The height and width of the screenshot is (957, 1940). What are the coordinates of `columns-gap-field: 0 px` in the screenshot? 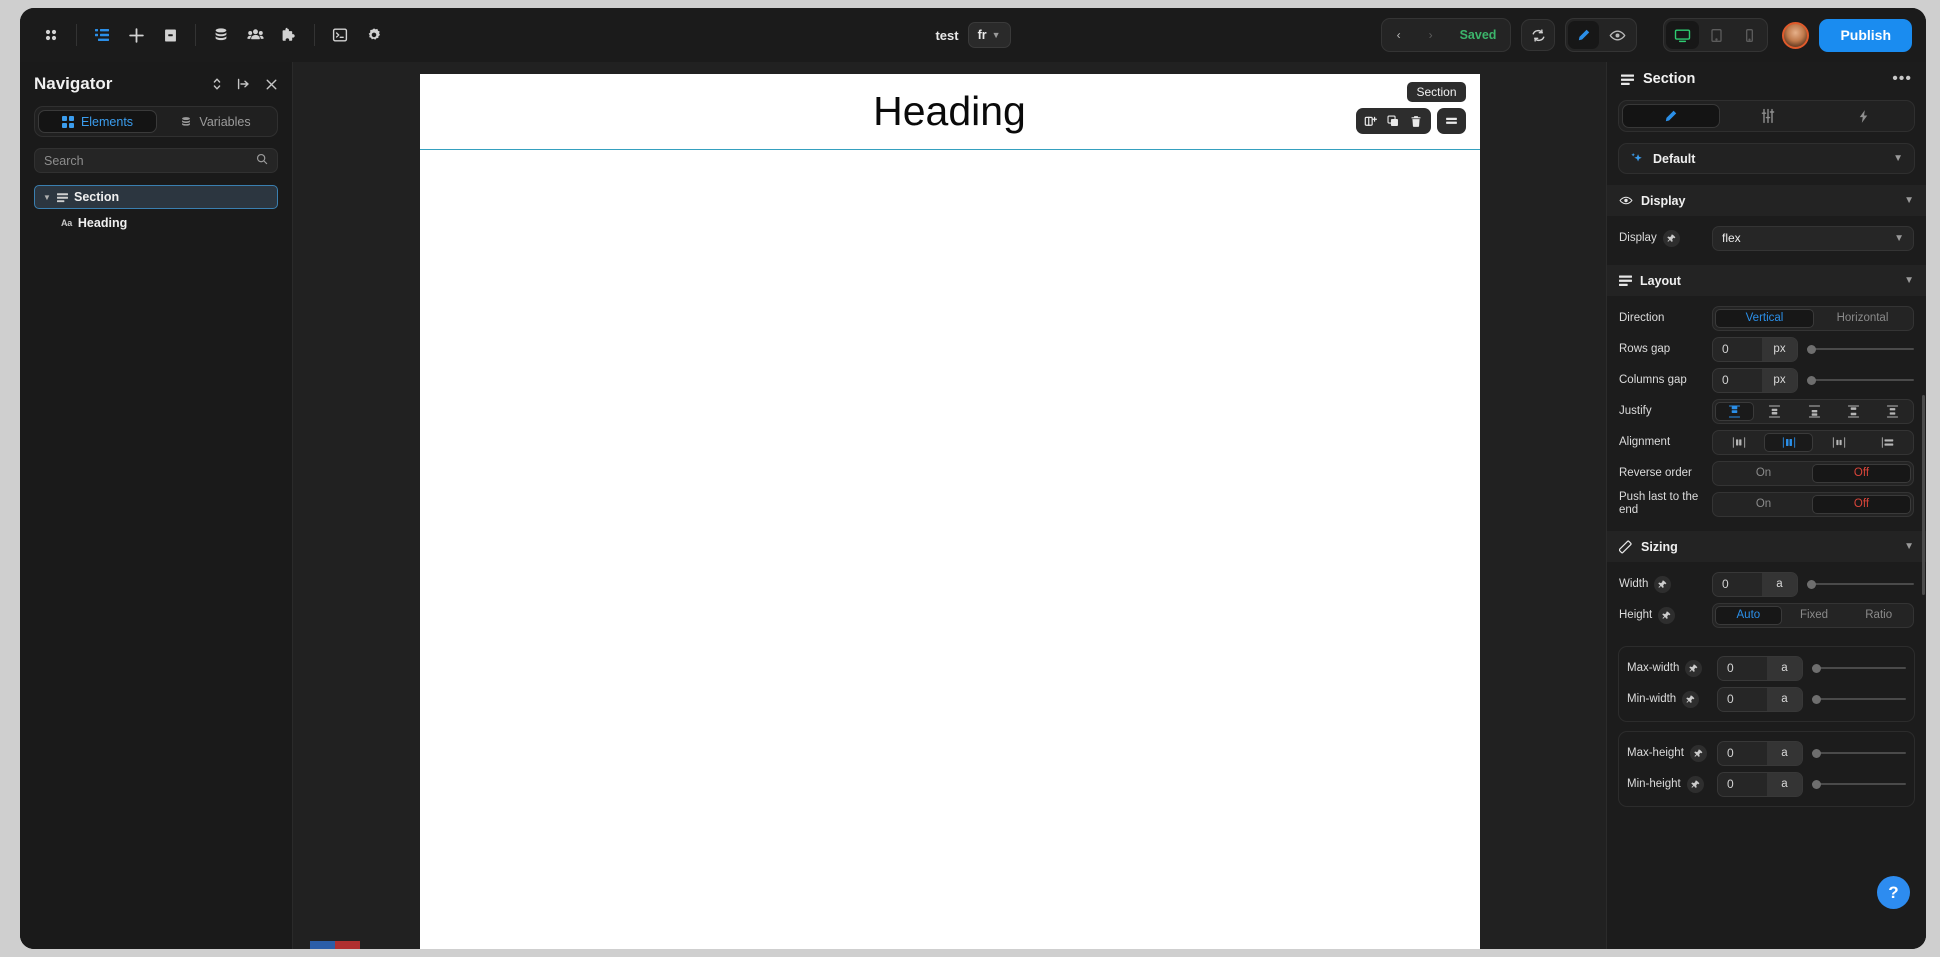 It's located at (1755, 380).